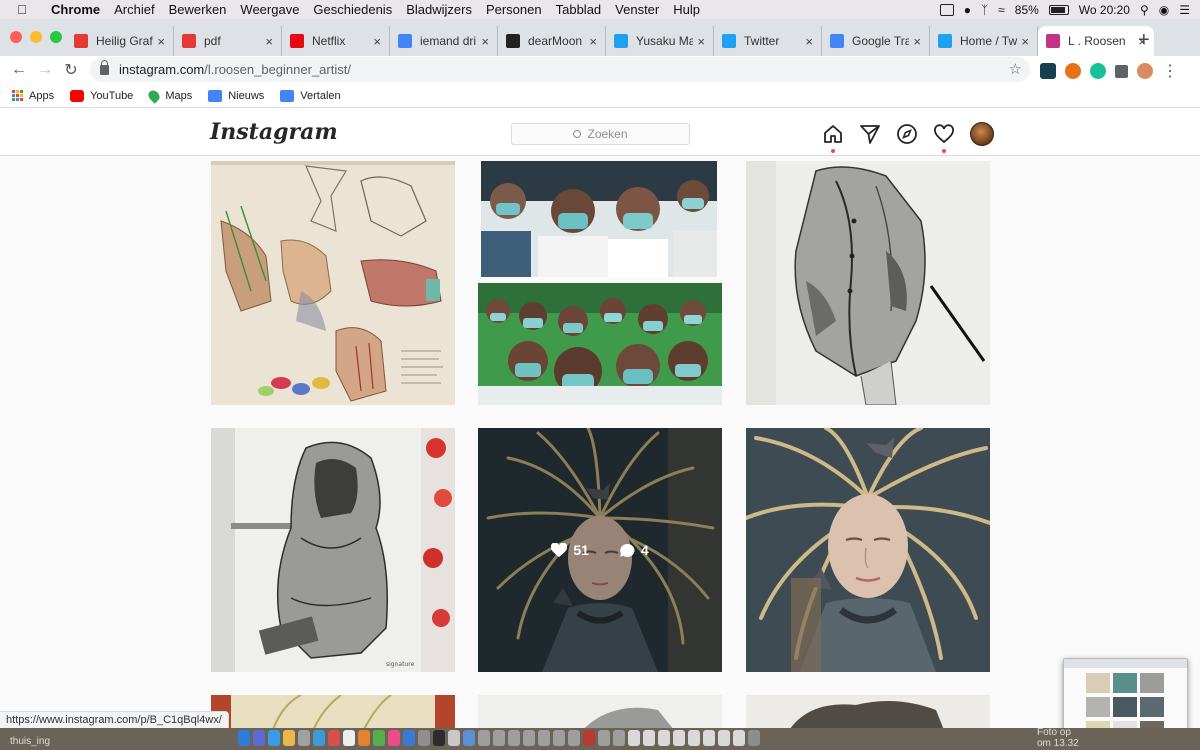 This screenshot has height=750, width=1200. Describe the element at coordinates (876, 41) in the screenshot. I see `browser-tab: Google Tra ×` at that location.